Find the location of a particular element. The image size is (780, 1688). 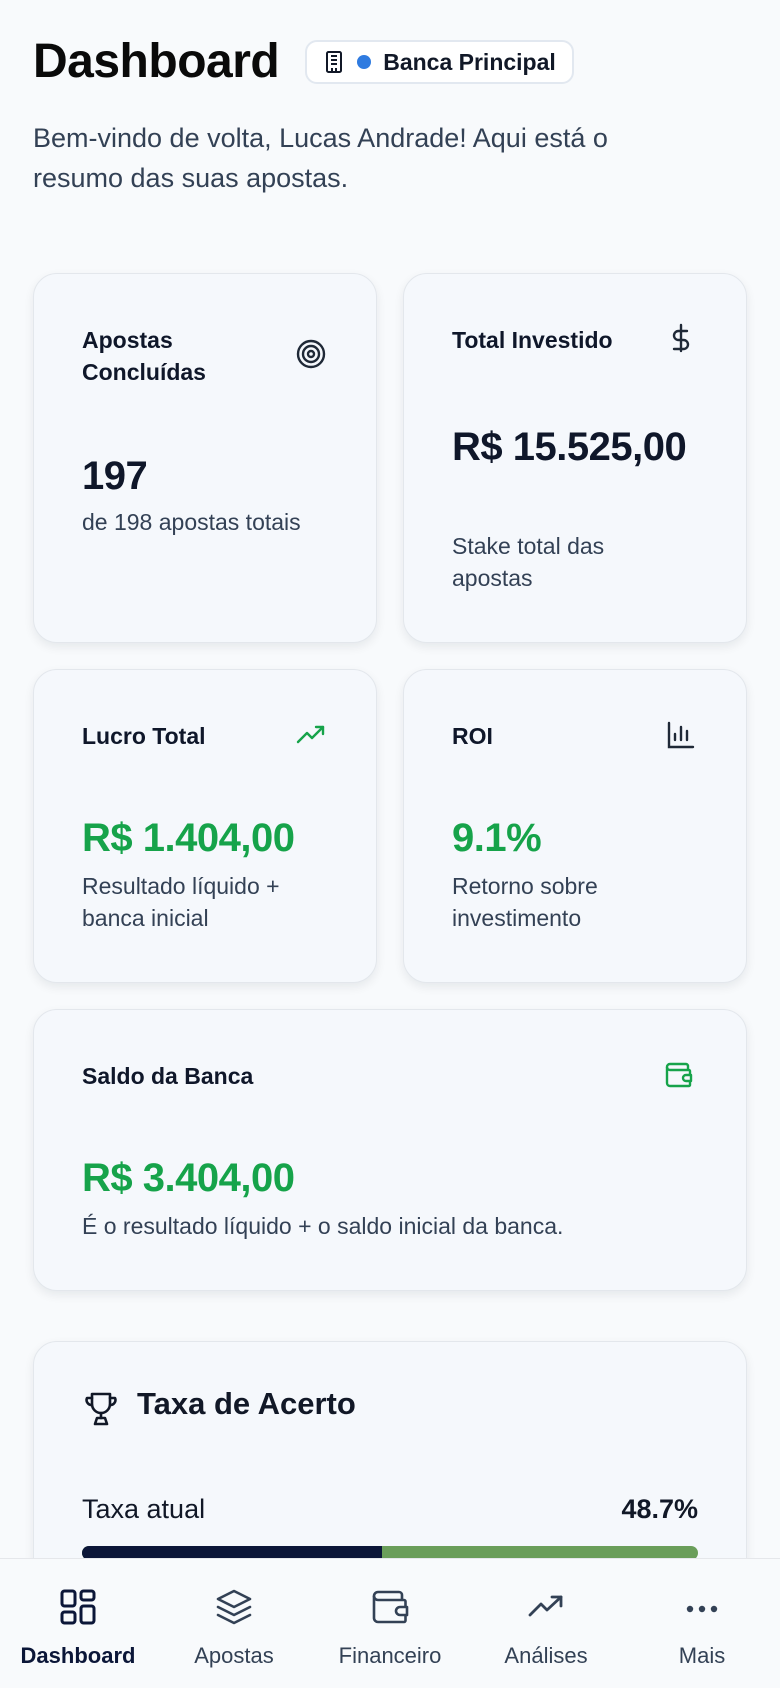

nav-label: Mais is located at coordinates (702, 1655).